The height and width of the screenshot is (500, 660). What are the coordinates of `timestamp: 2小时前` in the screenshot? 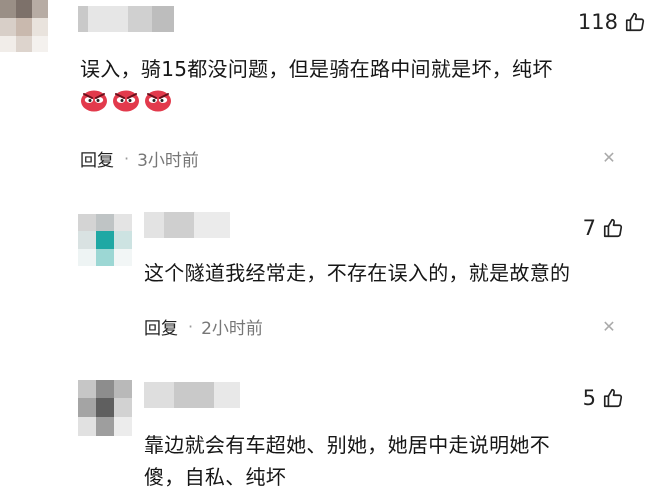 It's located at (232, 329).